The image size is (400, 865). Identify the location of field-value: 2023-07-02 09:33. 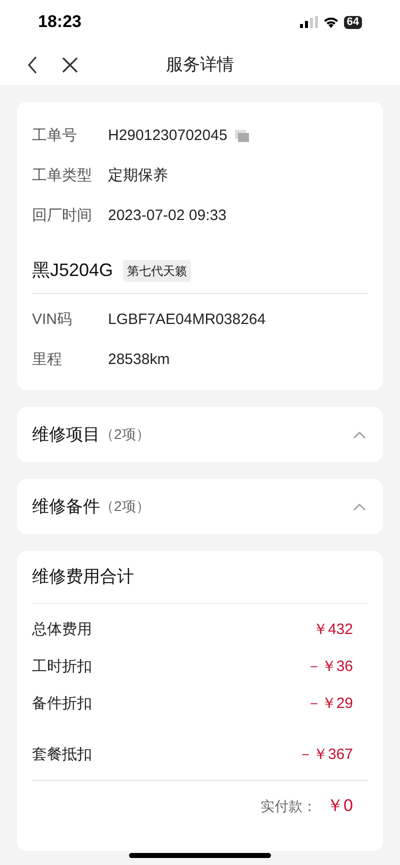
(167, 216).